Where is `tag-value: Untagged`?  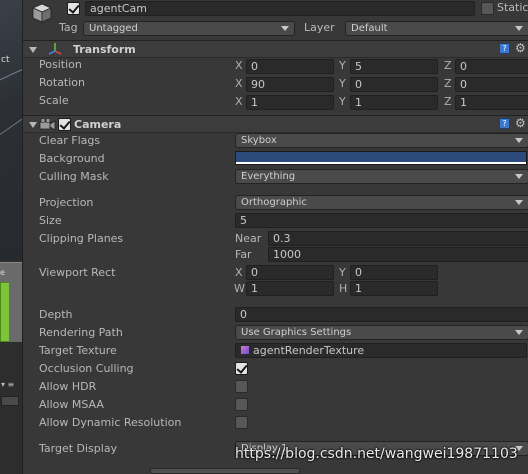 tag-value: Untagged is located at coordinates (113, 28).